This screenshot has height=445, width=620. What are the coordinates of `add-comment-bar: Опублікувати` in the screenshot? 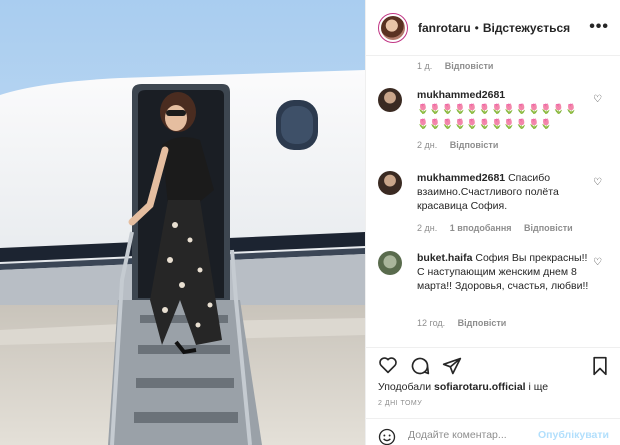 It's located at (493, 431).